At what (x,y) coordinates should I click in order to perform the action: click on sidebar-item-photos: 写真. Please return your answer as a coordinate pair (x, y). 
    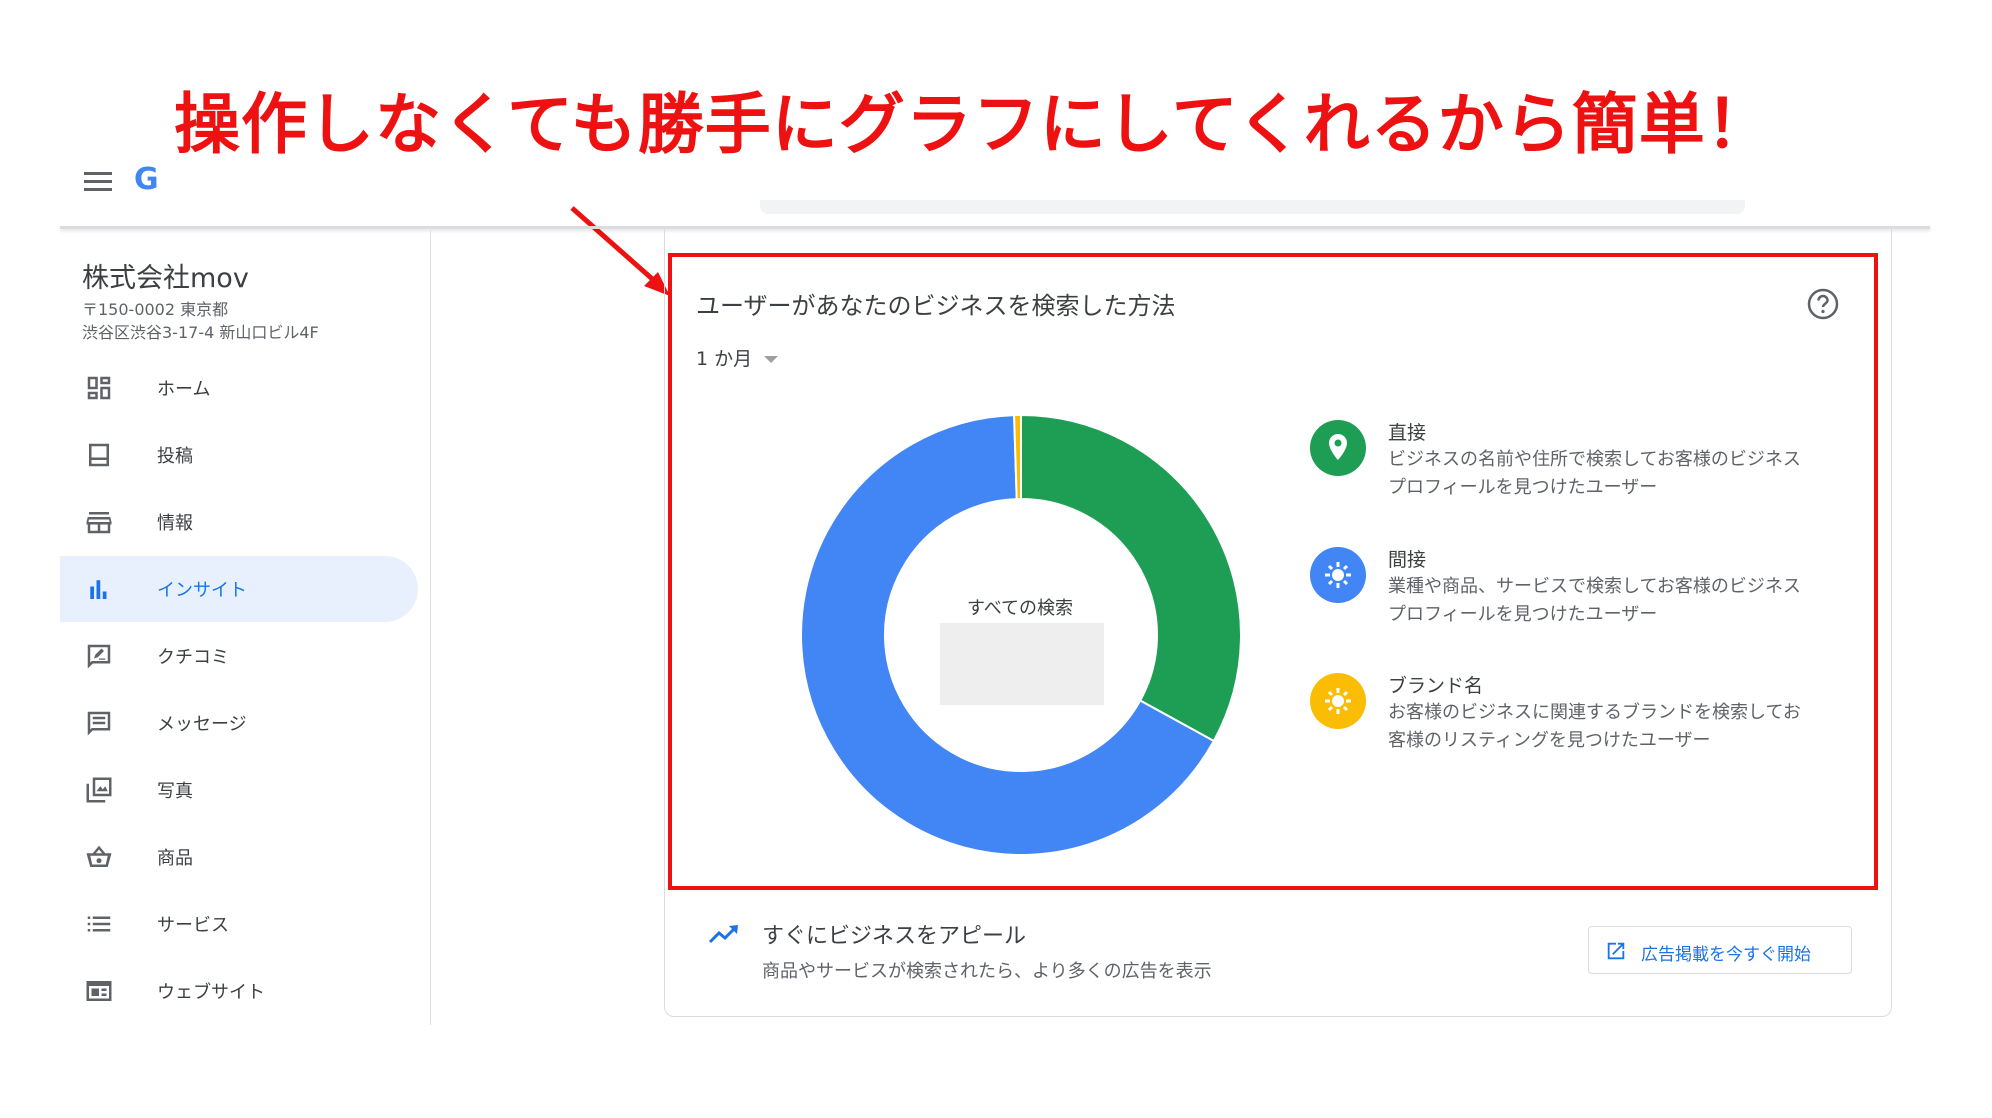
    Looking at the image, I should click on (240, 790).